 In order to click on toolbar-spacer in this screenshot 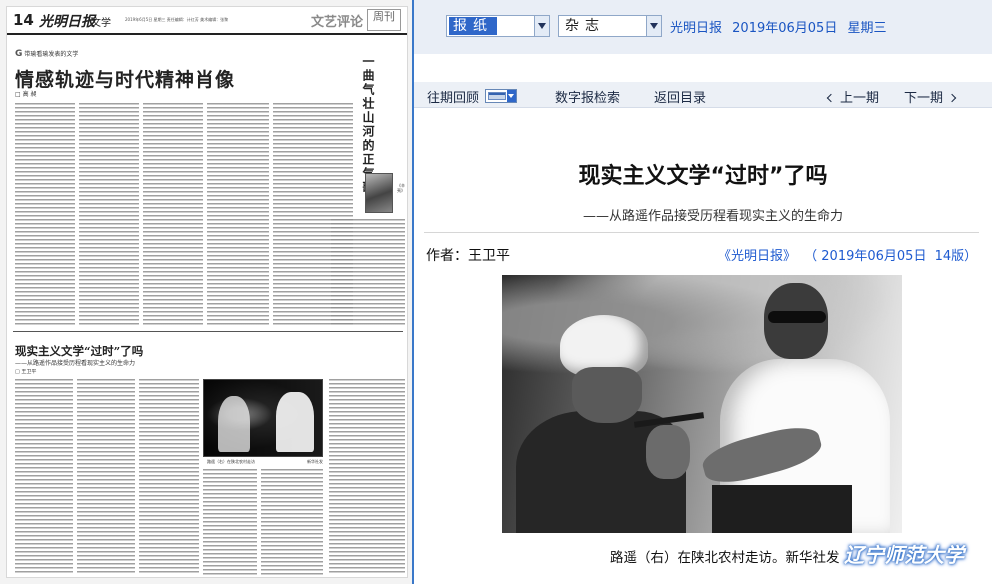, I will do `click(703, 68)`.